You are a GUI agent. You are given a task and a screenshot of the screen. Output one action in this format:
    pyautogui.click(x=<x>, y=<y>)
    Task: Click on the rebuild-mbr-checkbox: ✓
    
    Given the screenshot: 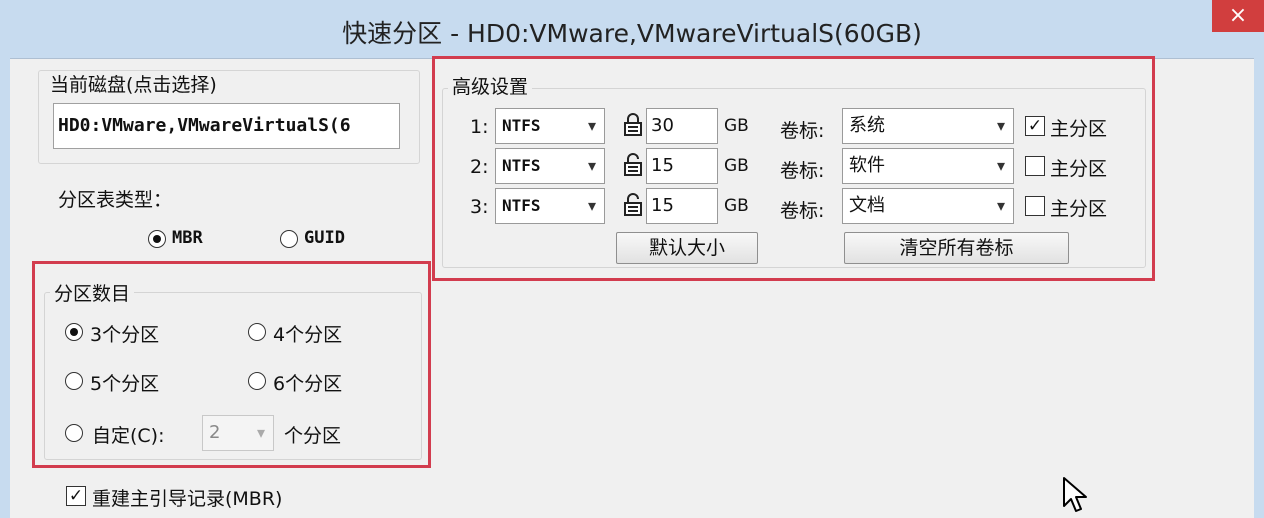 What is the action you would take?
    pyautogui.click(x=76, y=496)
    